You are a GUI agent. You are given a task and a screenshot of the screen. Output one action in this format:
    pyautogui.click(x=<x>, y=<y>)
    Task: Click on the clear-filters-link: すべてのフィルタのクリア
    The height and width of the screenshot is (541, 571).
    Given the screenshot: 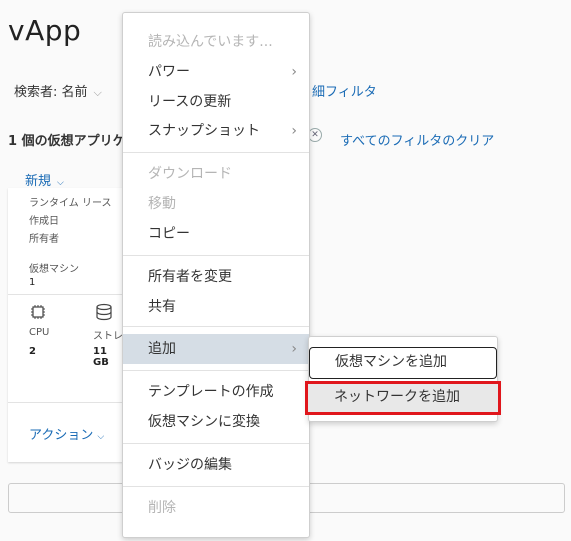 What is the action you would take?
    pyautogui.click(x=417, y=139)
    